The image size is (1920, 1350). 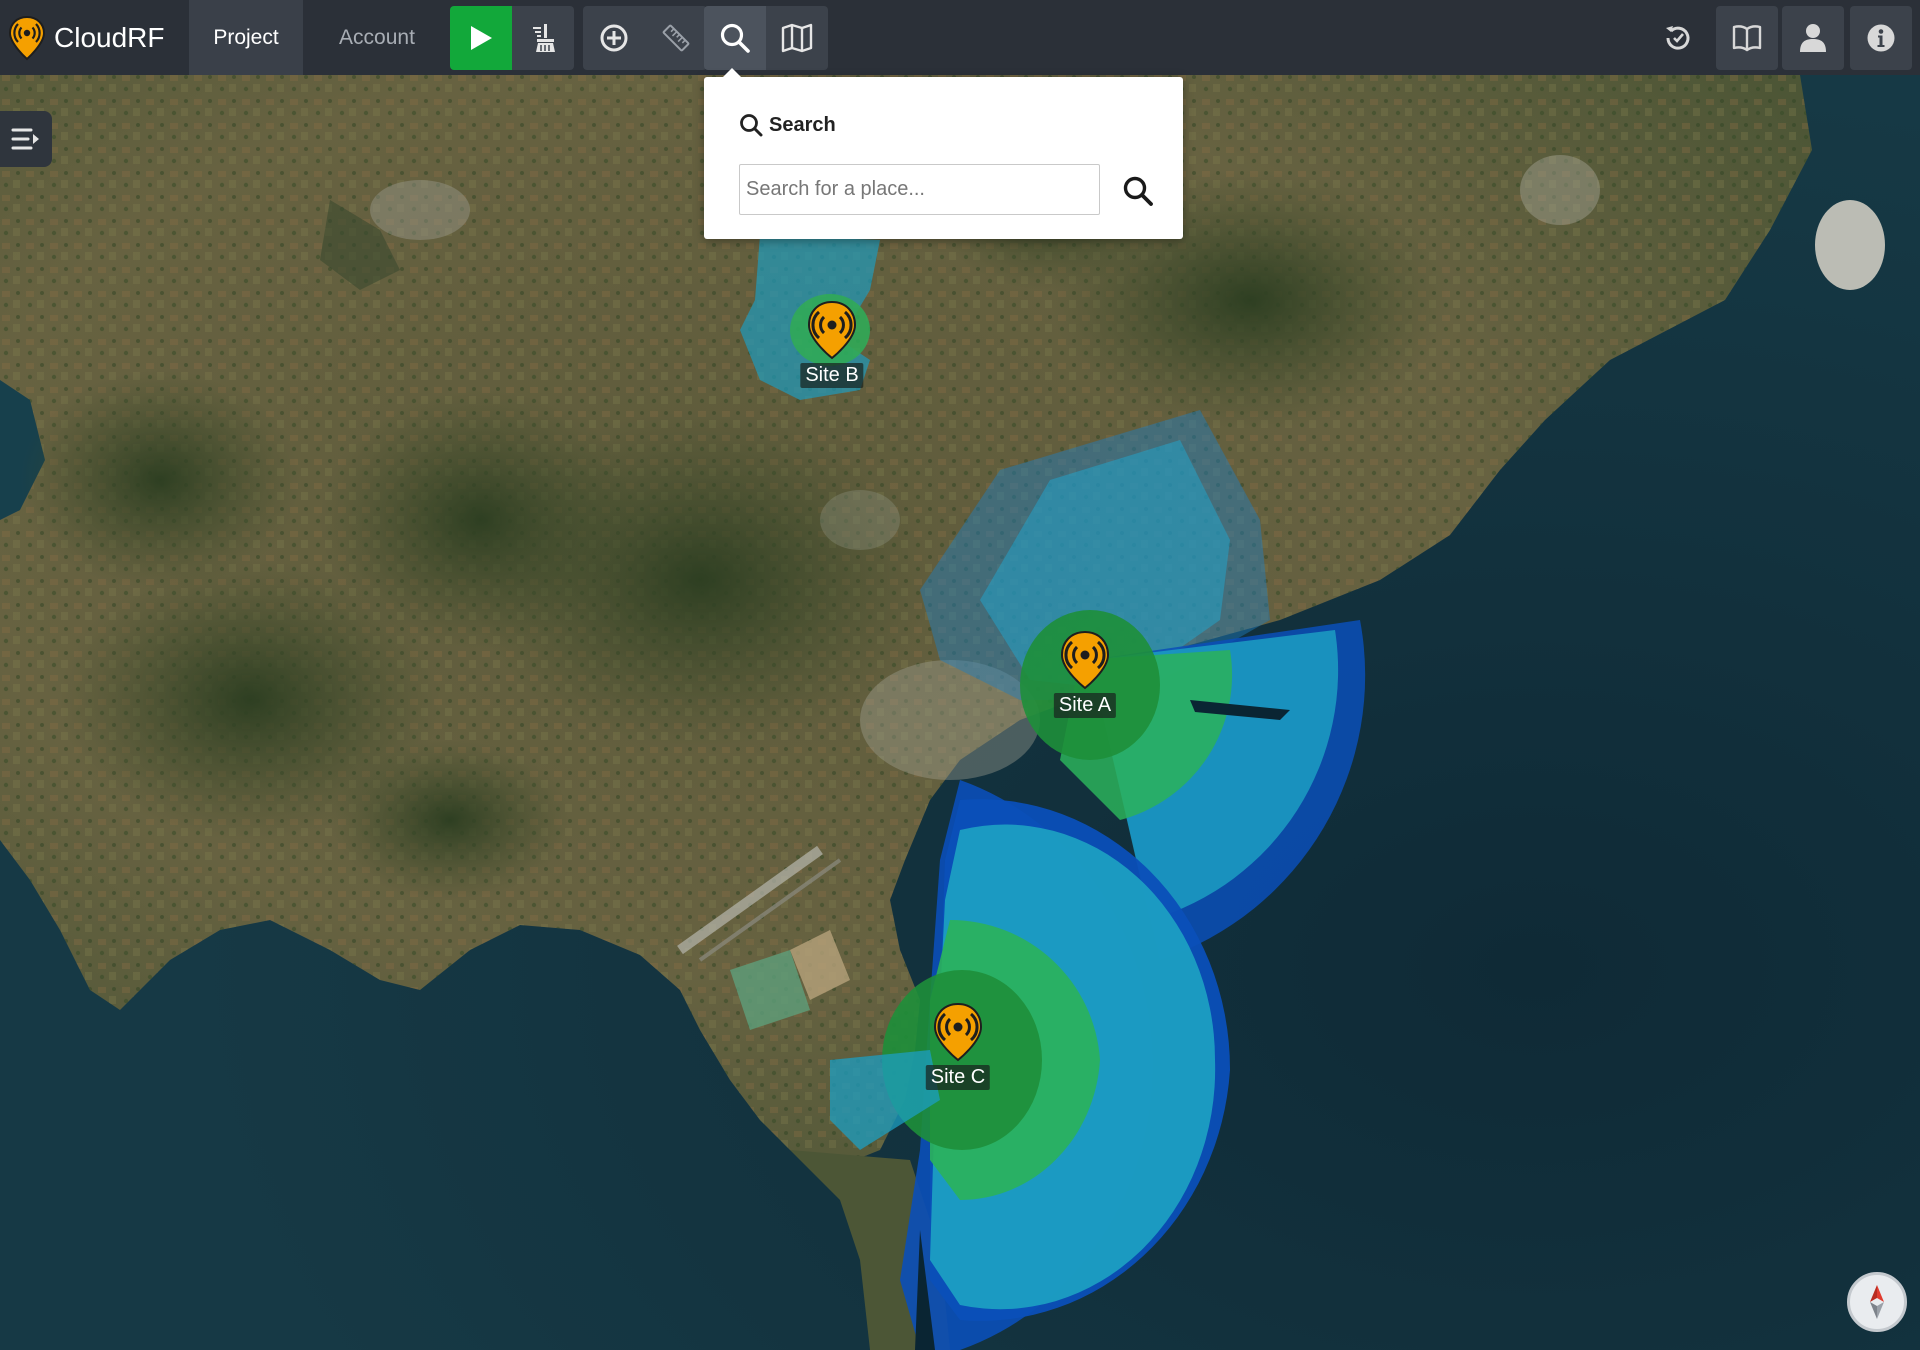 I want to click on popover-arrow, so click(x=732, y=73).